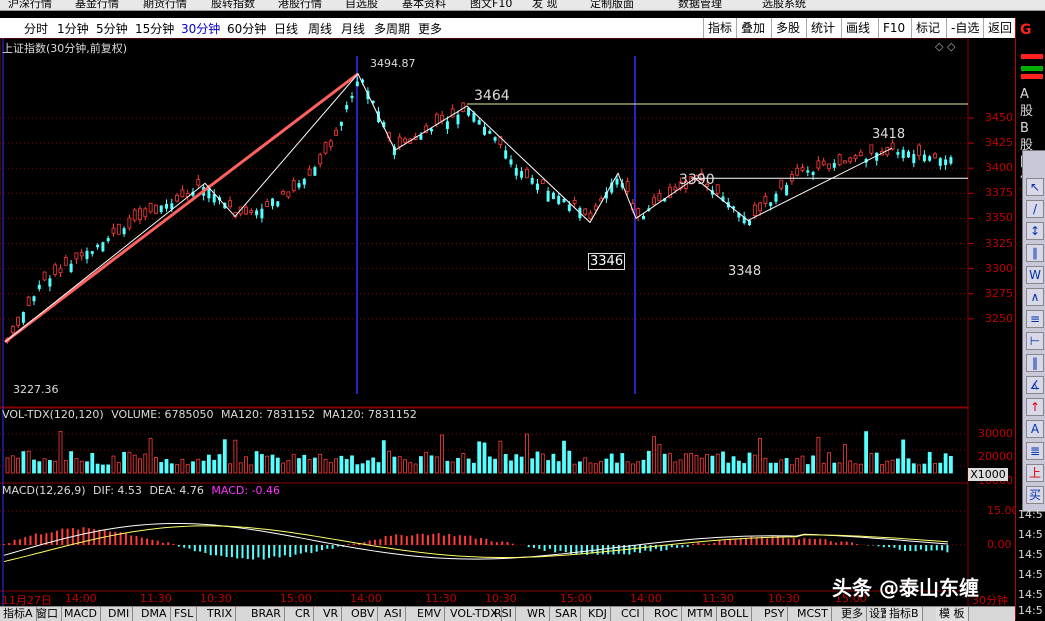 This screenshot has width=1045, height=621. I want to click on top-menu-item: 定制版面, so click(612, 5).